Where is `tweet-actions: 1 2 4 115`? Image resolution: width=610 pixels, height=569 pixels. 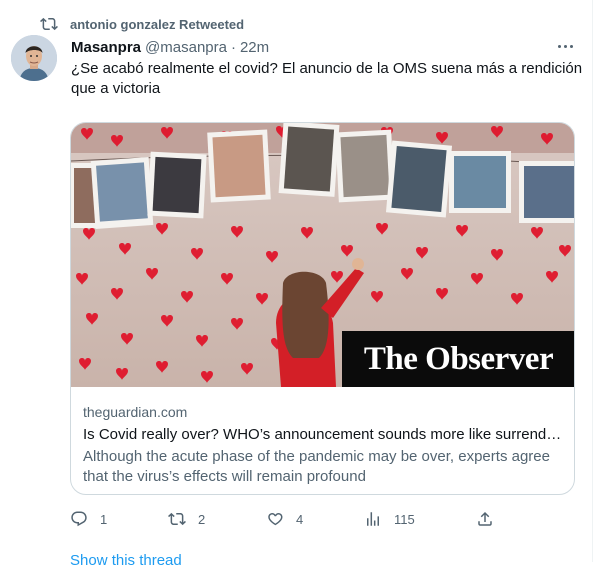 tweet-actions: 1 2 4 115 is located at coordinates (285, 519).